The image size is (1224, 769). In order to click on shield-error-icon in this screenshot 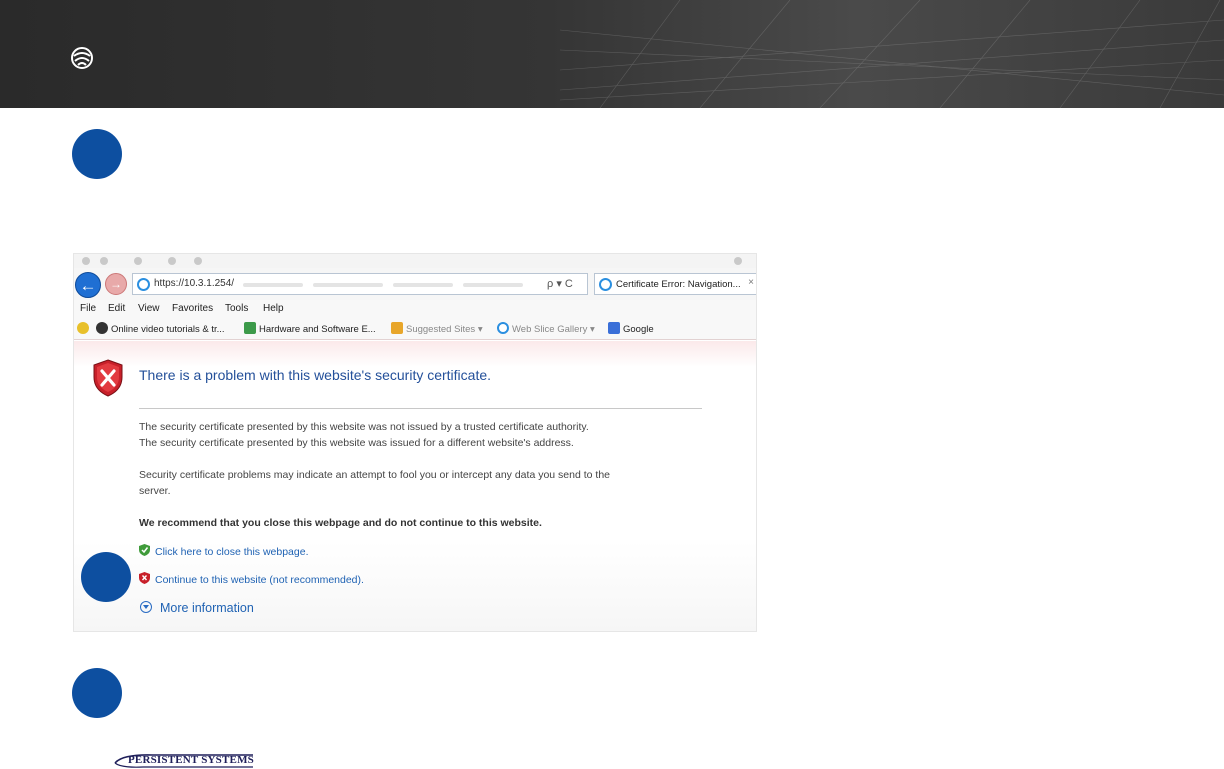, I will do `click(108, 378)`.